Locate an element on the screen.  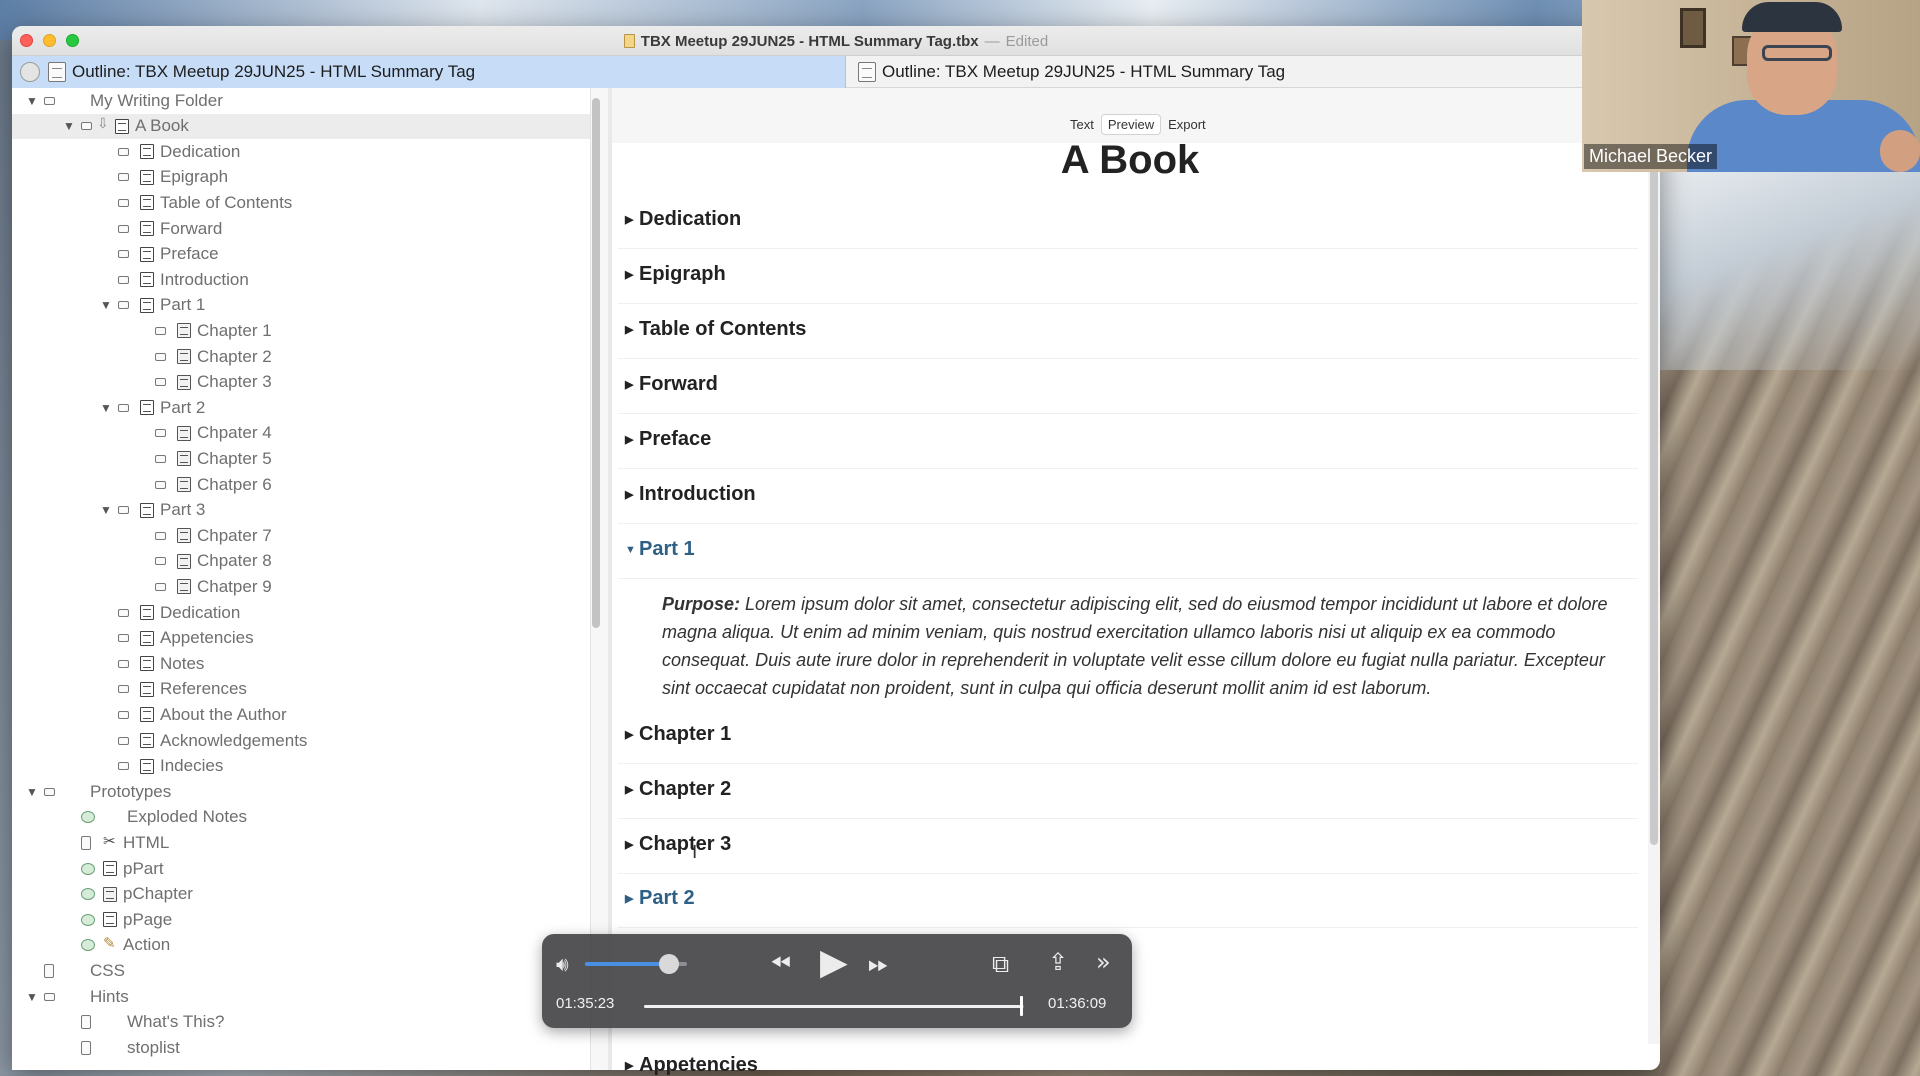
outline-row-label: HTML is located at coordinates (146, 842).